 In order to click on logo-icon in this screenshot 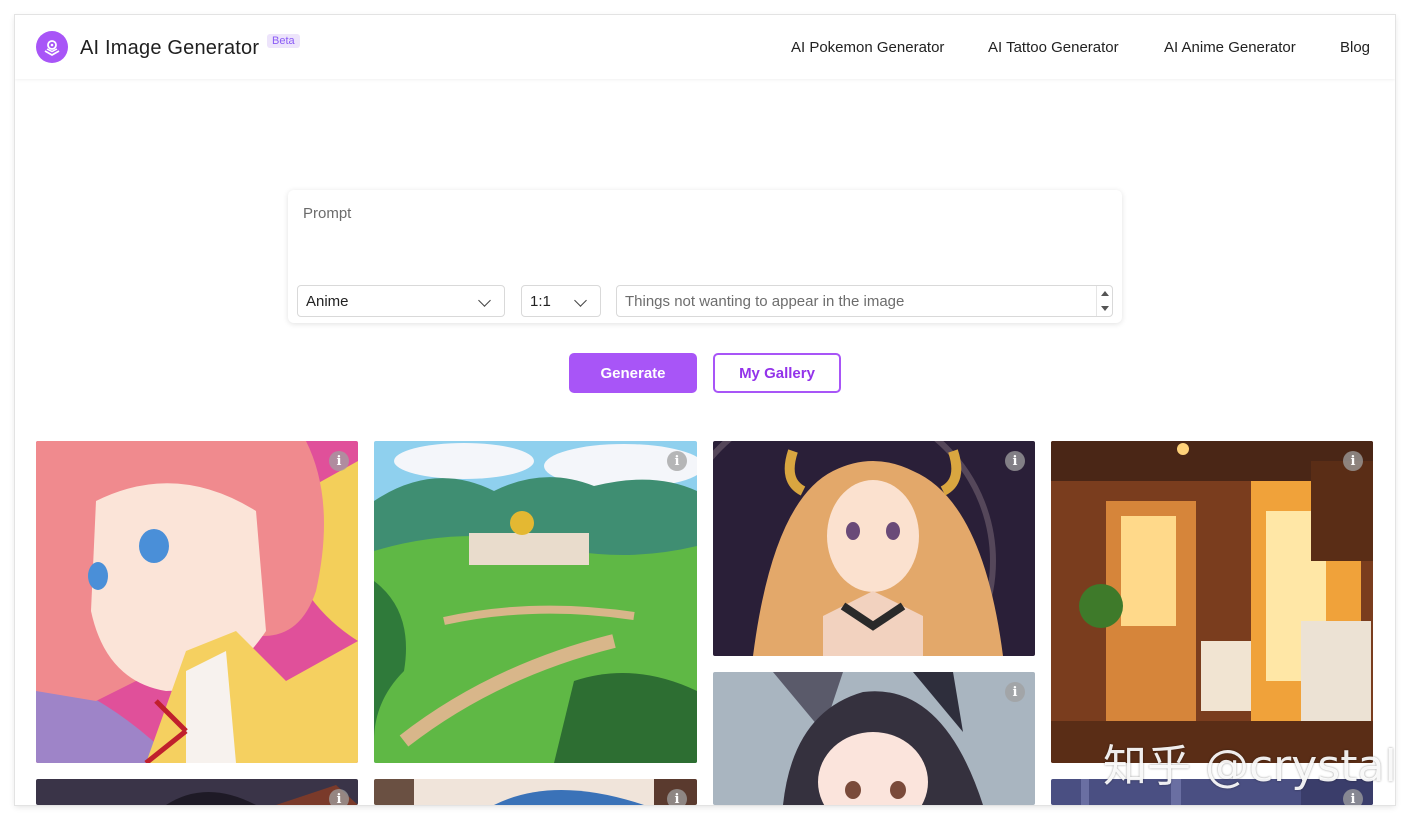, I will do `click(52, 47)`.